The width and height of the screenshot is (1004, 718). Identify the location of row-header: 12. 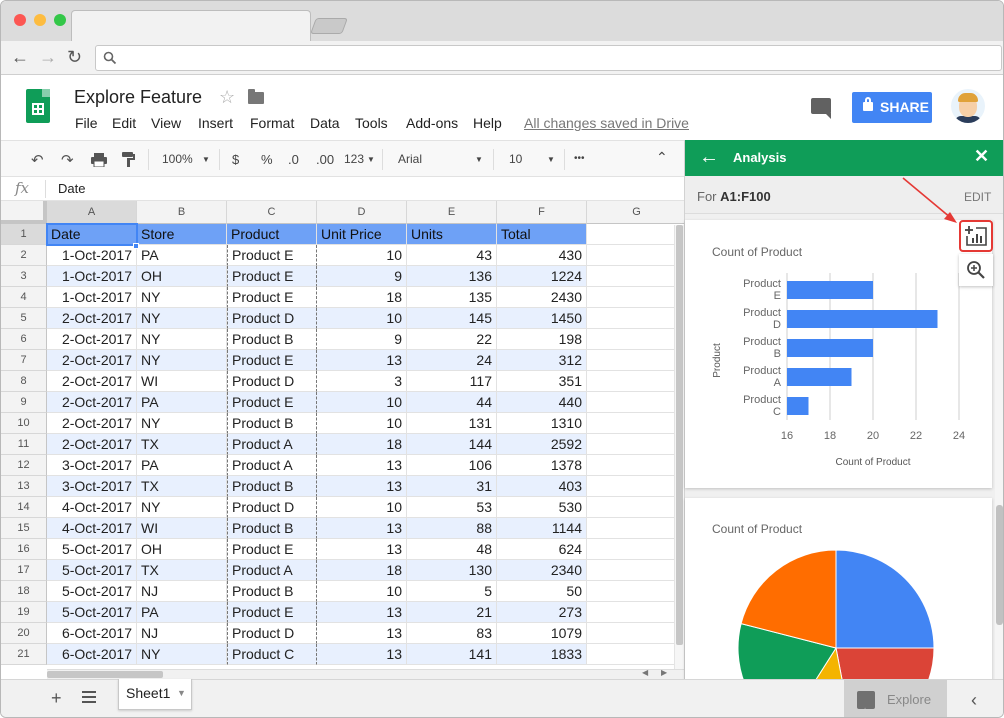
(24, 465).